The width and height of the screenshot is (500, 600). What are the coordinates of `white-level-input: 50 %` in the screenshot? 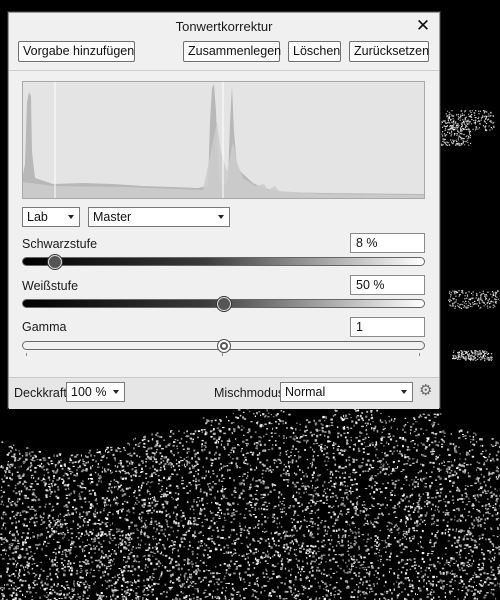 It's located at (387, 285).